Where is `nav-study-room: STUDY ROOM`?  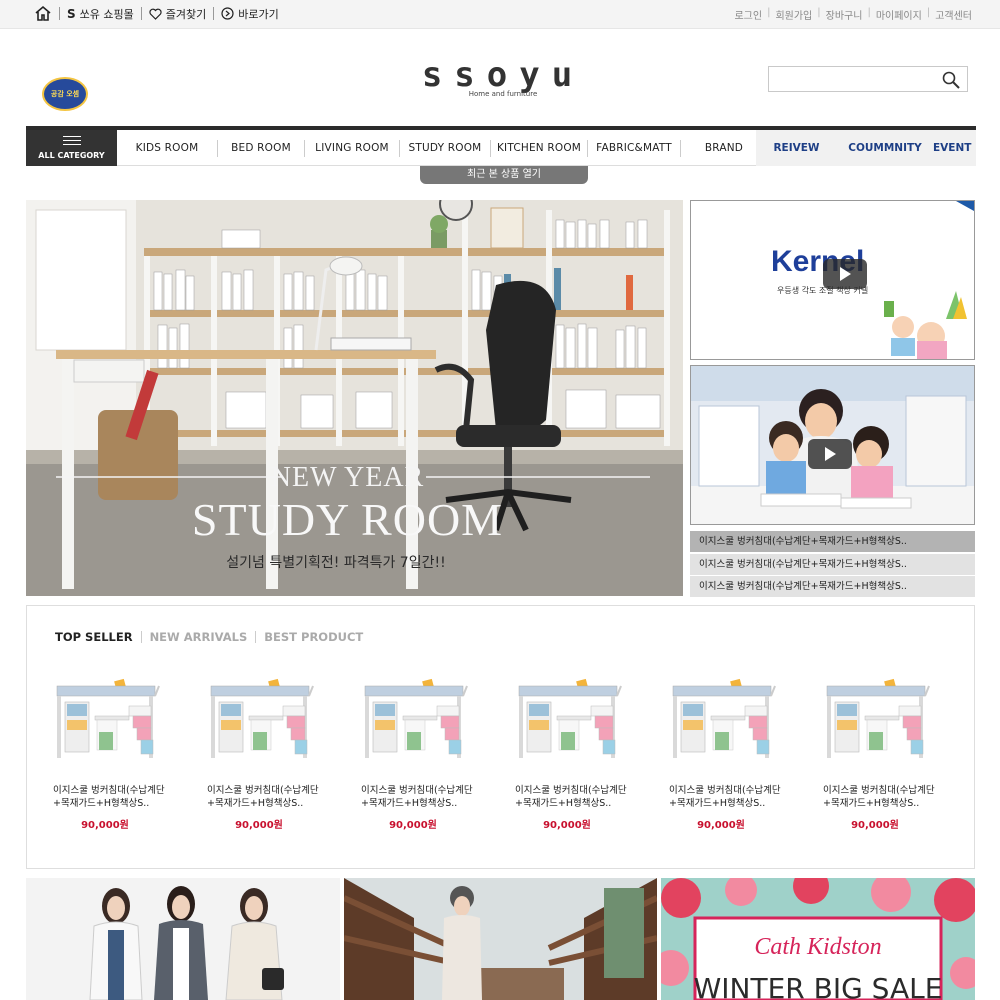 nav-study-room: STUDY ROOM is located at coordinates (445, 148).